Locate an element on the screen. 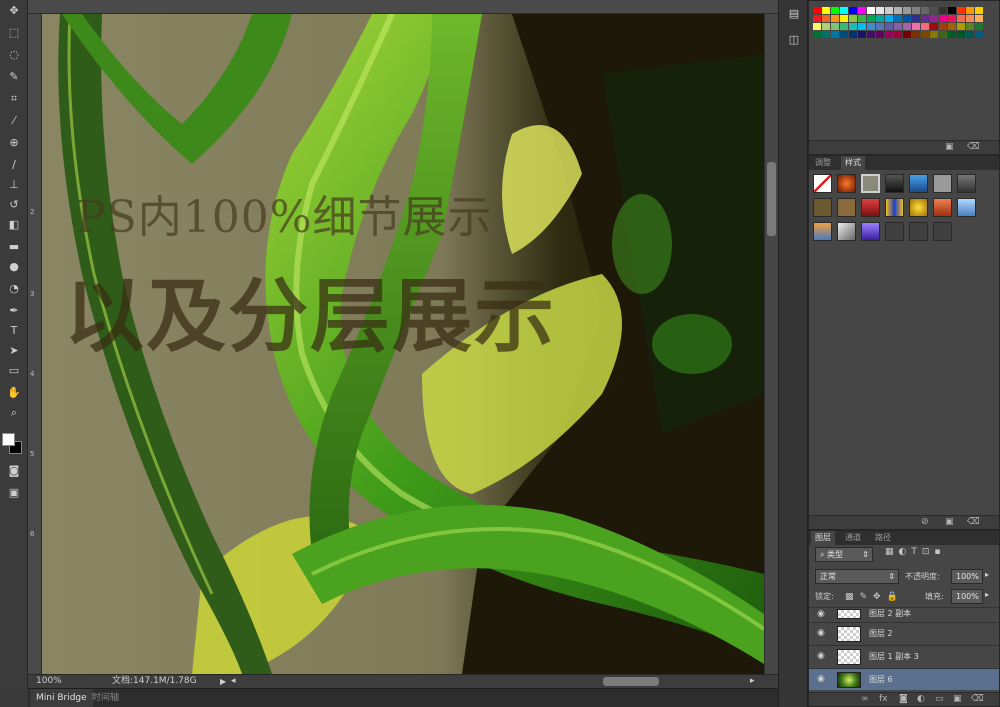  clone-stamp-tool-icon: ⊥ is located at coordinates (14, 185).